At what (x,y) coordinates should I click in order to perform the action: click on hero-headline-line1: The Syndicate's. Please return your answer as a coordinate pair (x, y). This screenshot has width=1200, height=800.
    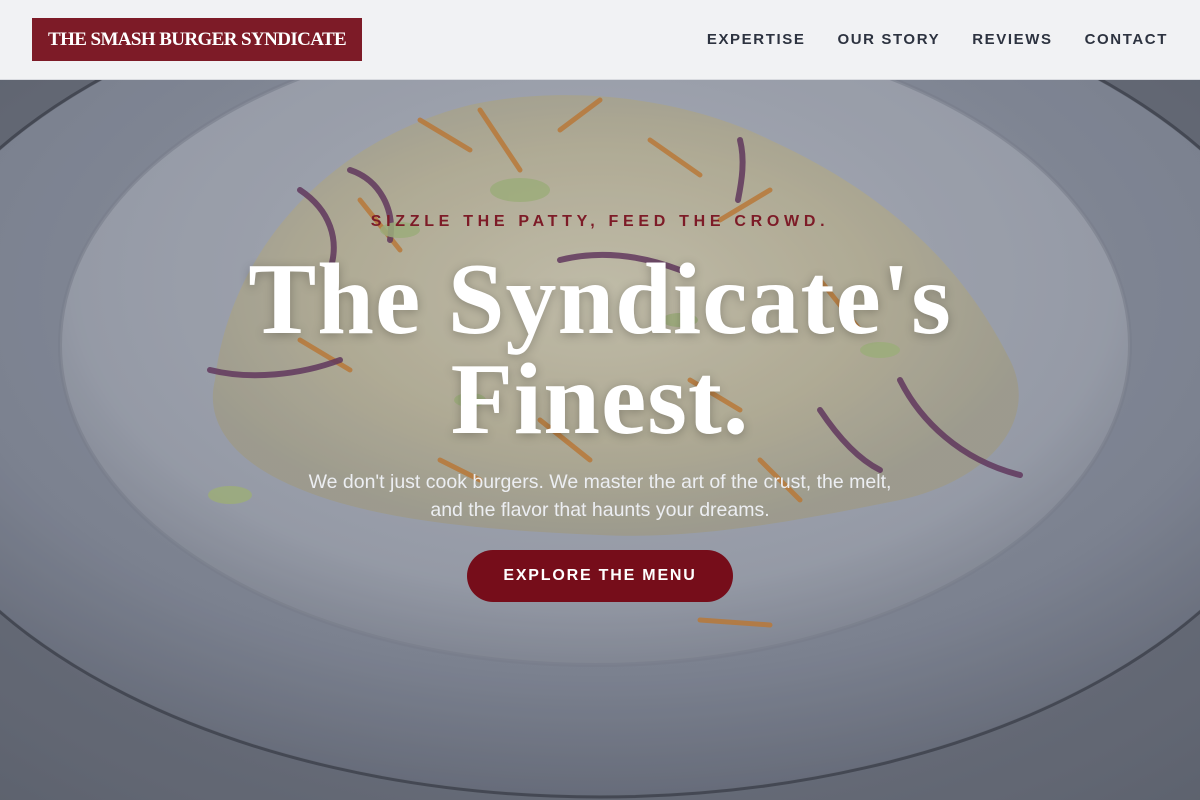
    Looking at the image, I should click on (600, 299).